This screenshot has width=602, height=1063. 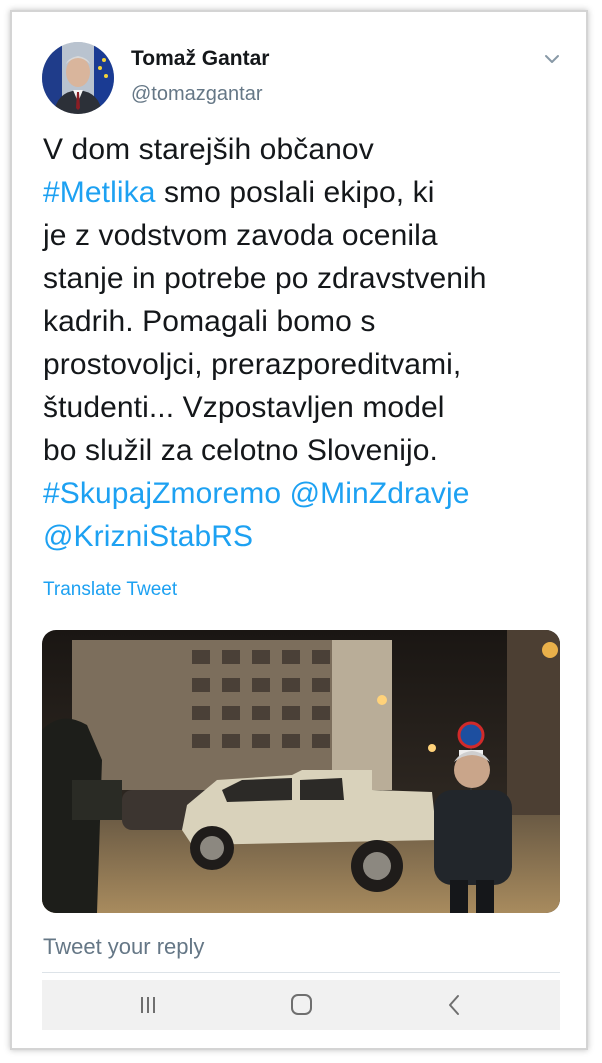 I want to click on mention-link: @KrizniStabRS, so click(x=148, y=536).